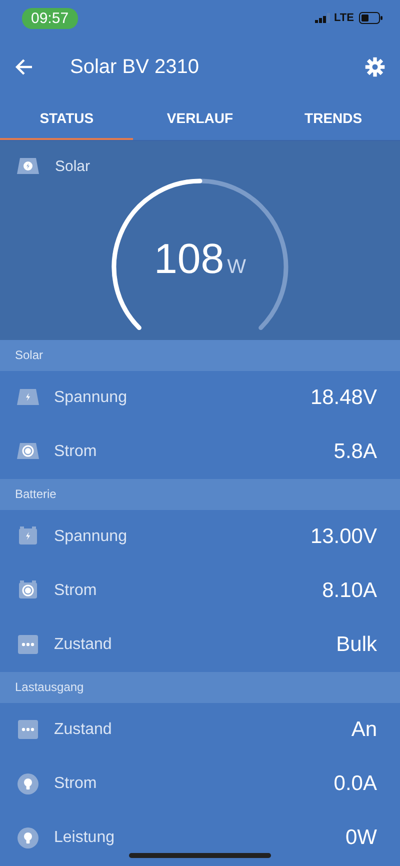 This screenshot has height=866, width=400. What do you see at coordinates (200, 687) in the screenshot?
I see `section-header: Lastausgang` at bounding box center [200, 687].